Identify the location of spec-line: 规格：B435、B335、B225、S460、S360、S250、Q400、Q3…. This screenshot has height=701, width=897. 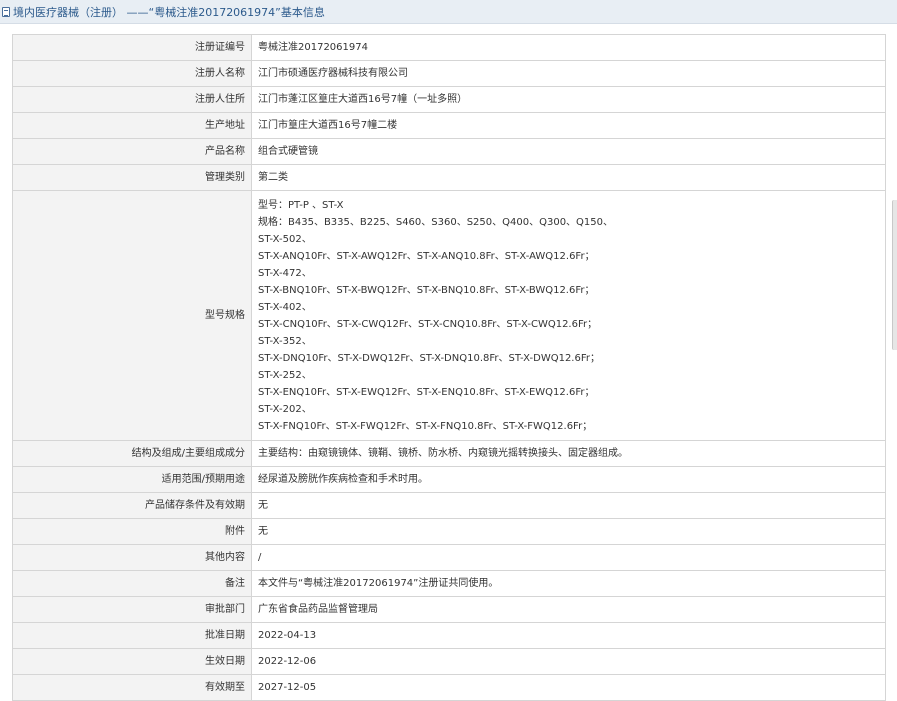
(436, 222).